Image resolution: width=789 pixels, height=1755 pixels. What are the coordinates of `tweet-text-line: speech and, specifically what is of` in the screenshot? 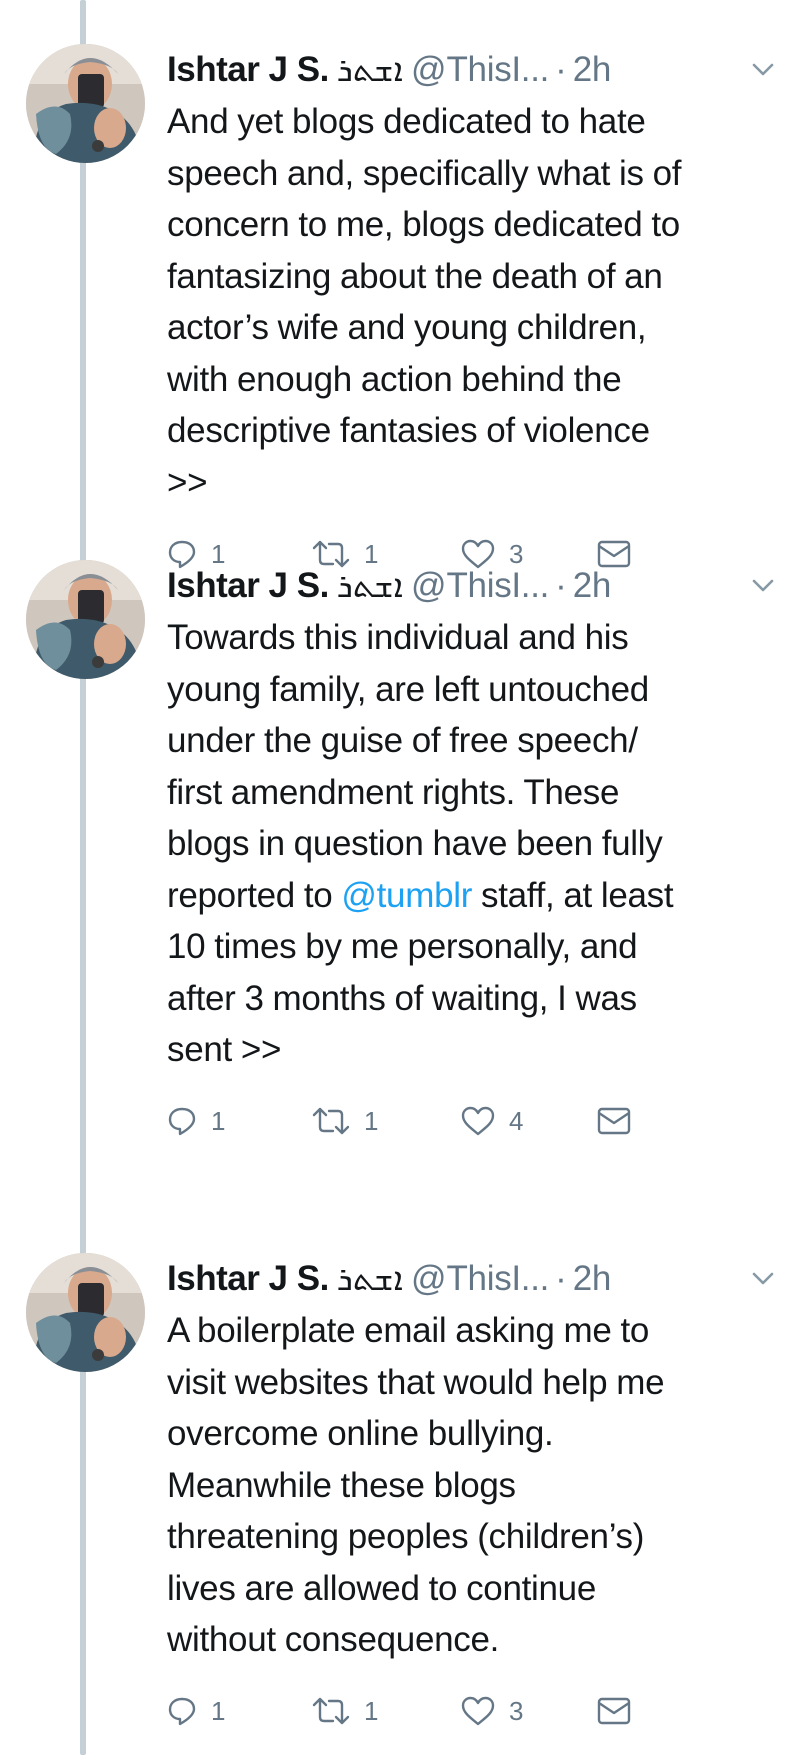 It's located at (424, 173).